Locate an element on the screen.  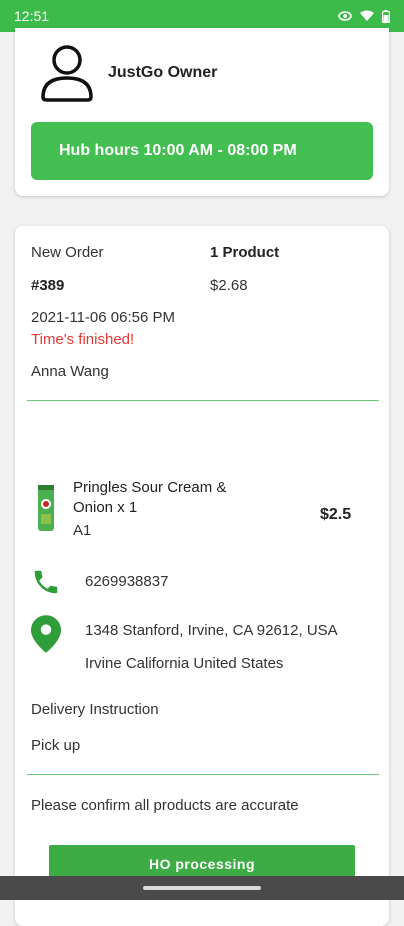
battery-icon is located at coordinates (386, 16).